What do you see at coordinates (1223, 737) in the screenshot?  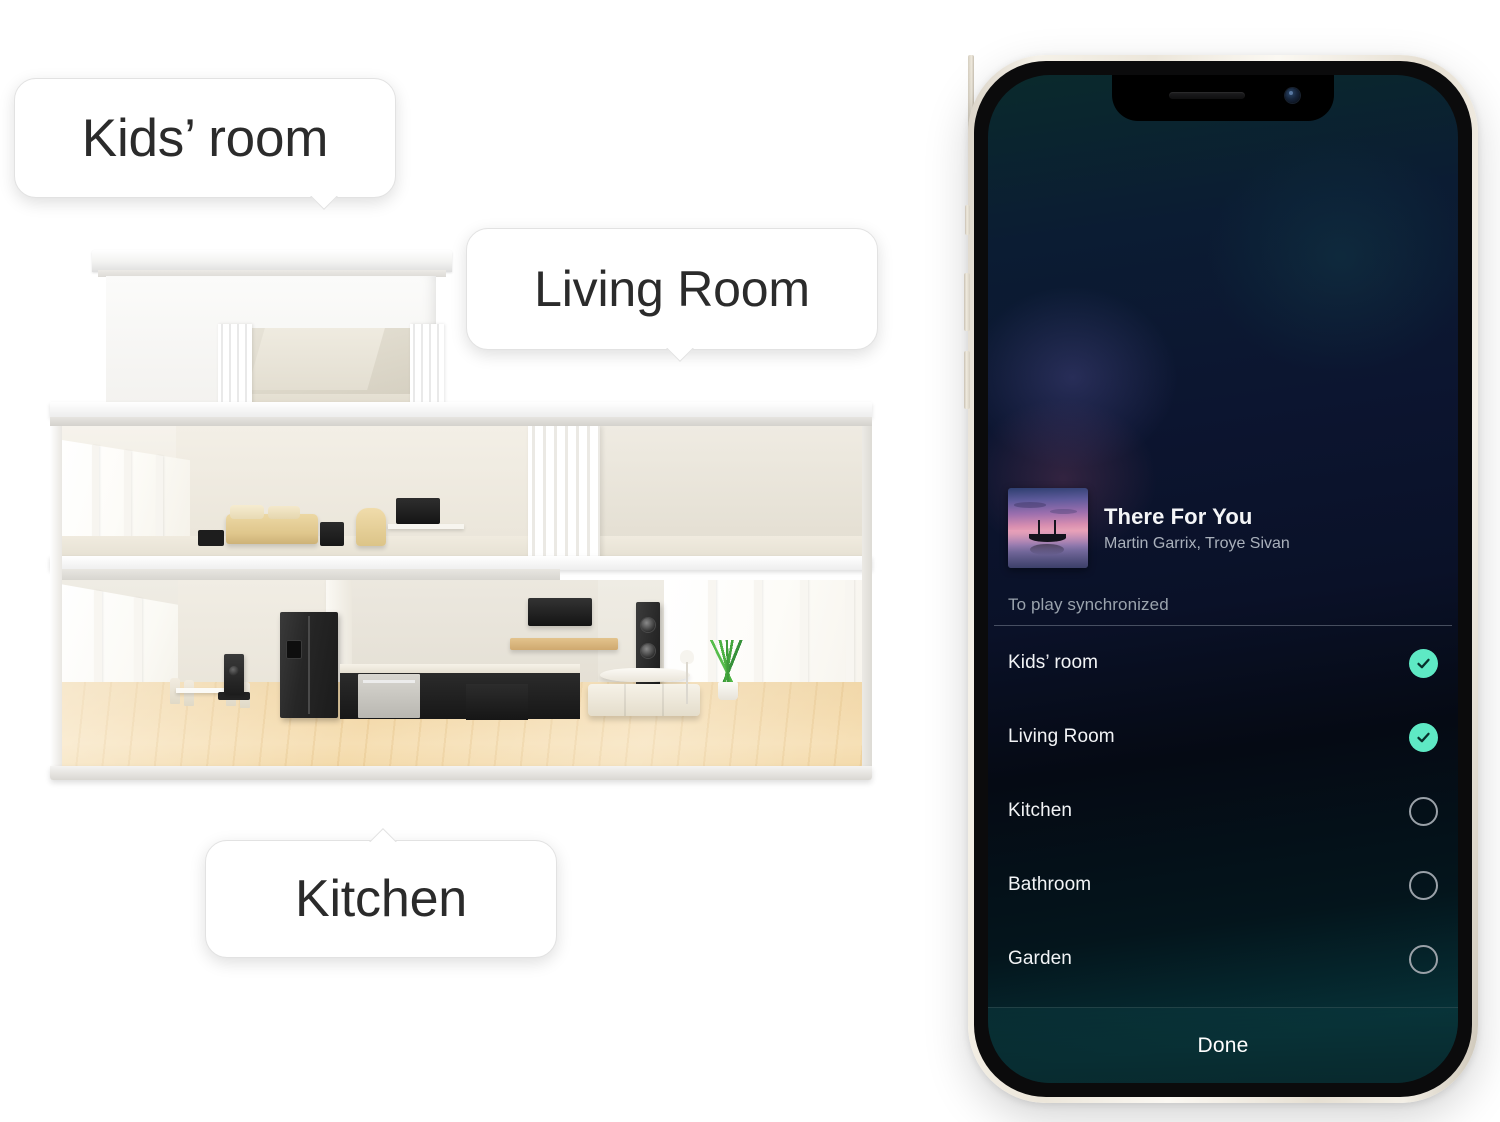 I see `room-row-living-room: Living Room` at bounding box center [1223, 737].